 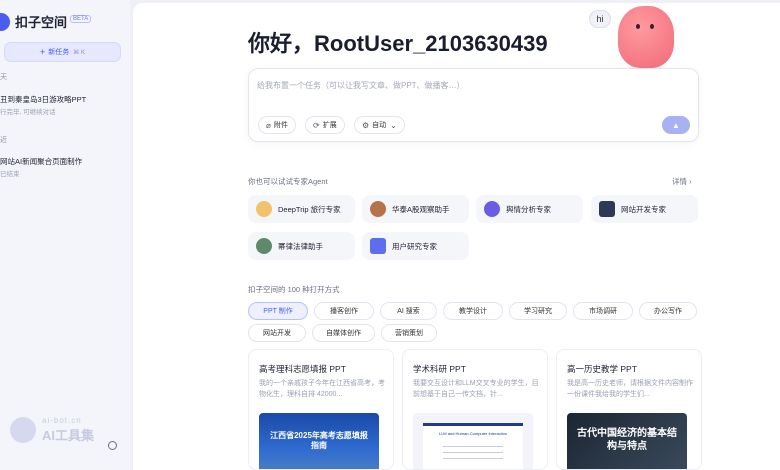 What do you see at coordinates (343, 333) in the screenshot?
I see `tab-self-media: 自媒体创作` at bounding box center [343, 333].